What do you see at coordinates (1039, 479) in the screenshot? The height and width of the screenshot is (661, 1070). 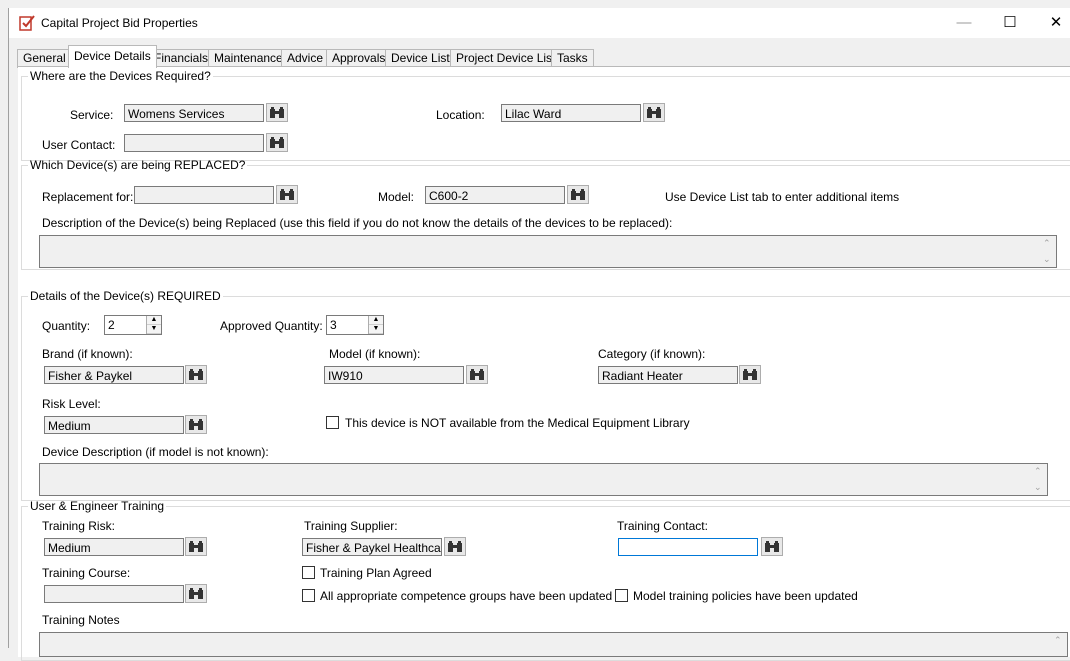 I see `device-description-scrollbar: ⌃ ⌄` at bounding box center [1039, 479].